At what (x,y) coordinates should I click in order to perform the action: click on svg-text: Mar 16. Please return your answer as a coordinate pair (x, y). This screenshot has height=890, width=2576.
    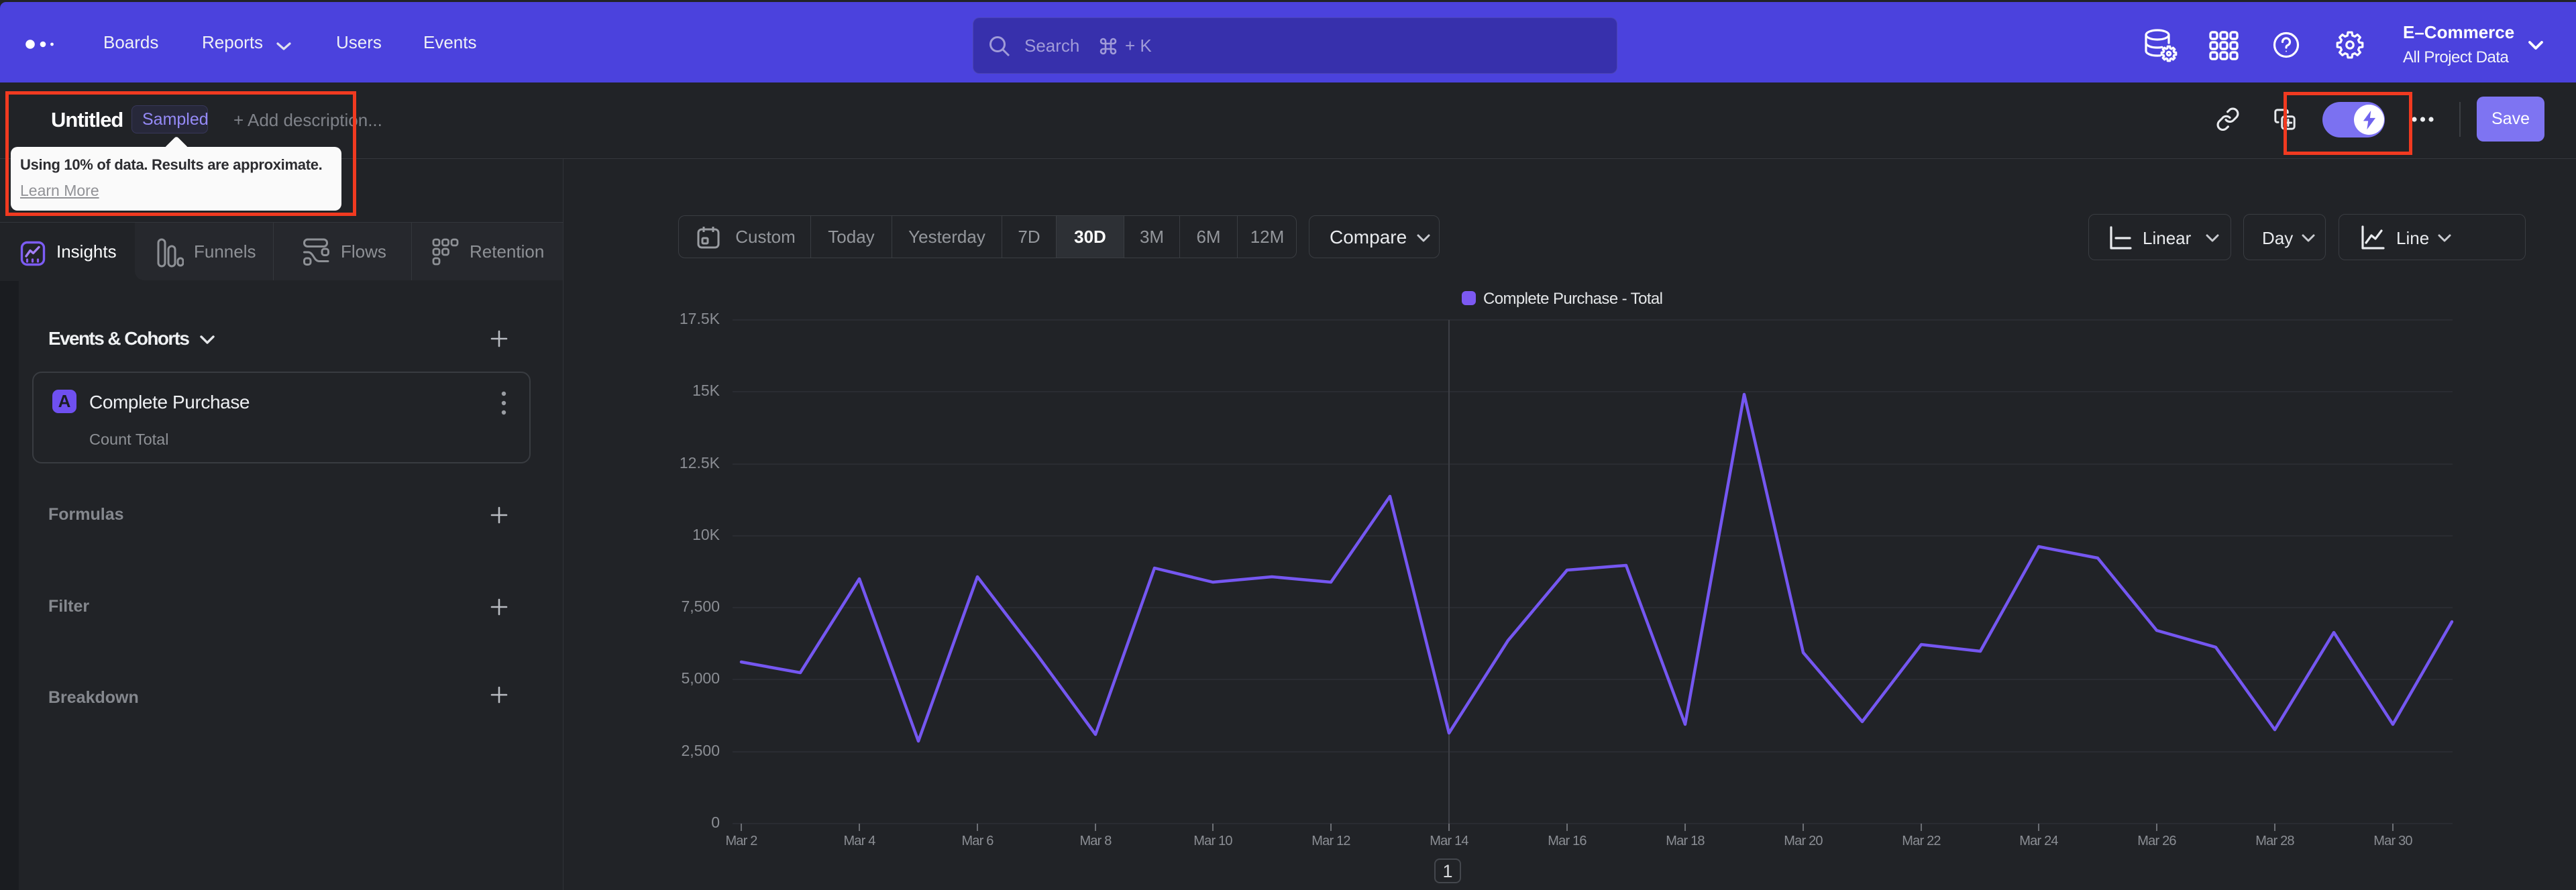
    Looking at the image, I should click on (1567, 841).